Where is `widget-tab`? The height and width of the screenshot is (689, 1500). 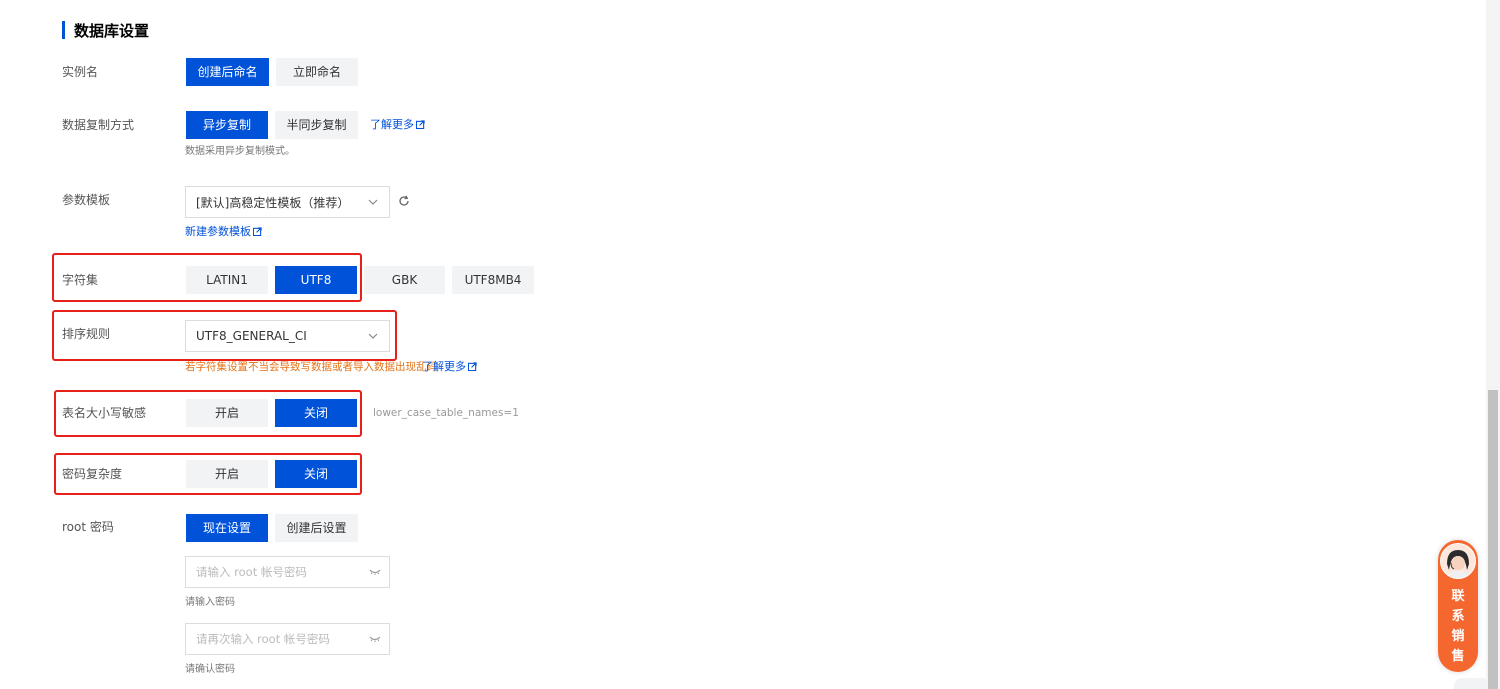
widget-tab is located at coordinates (1472, 683).